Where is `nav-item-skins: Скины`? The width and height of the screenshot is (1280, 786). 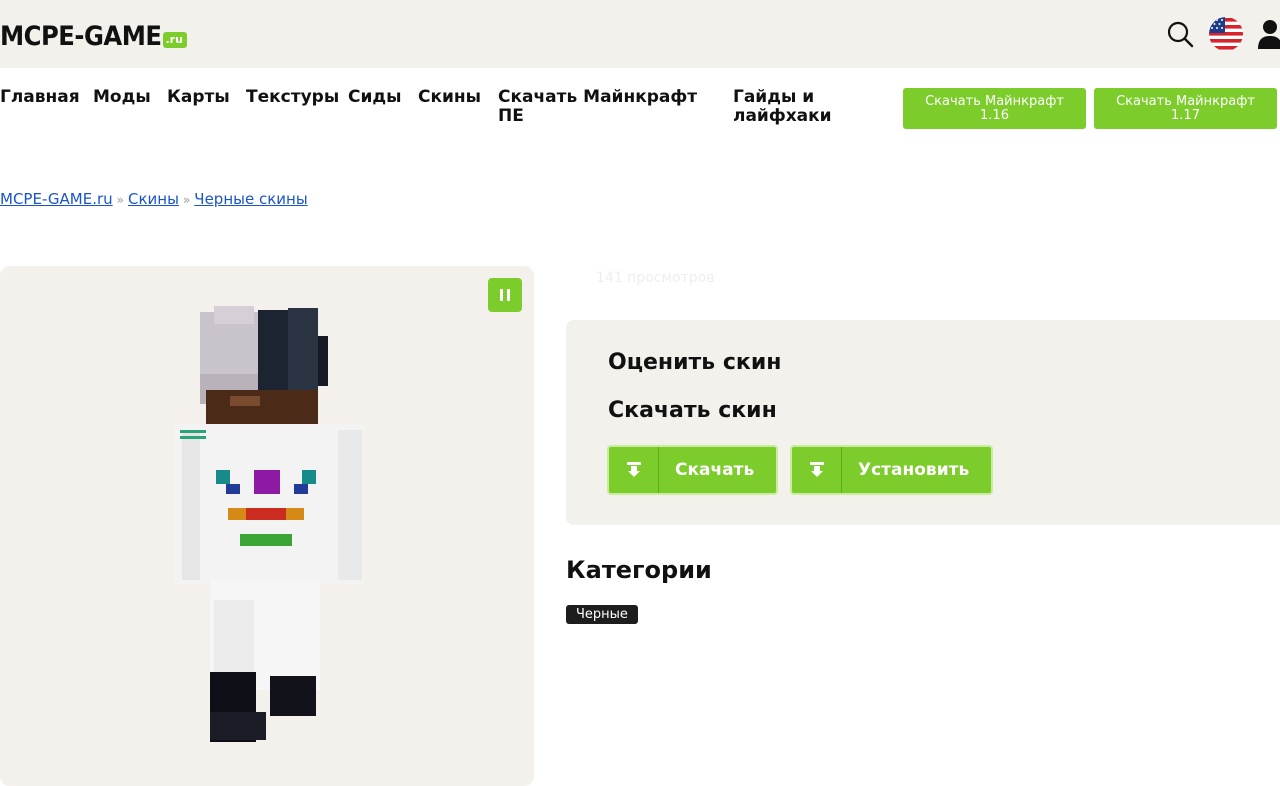
nav-item-skins: Скины is located at coordinates (449, 97).